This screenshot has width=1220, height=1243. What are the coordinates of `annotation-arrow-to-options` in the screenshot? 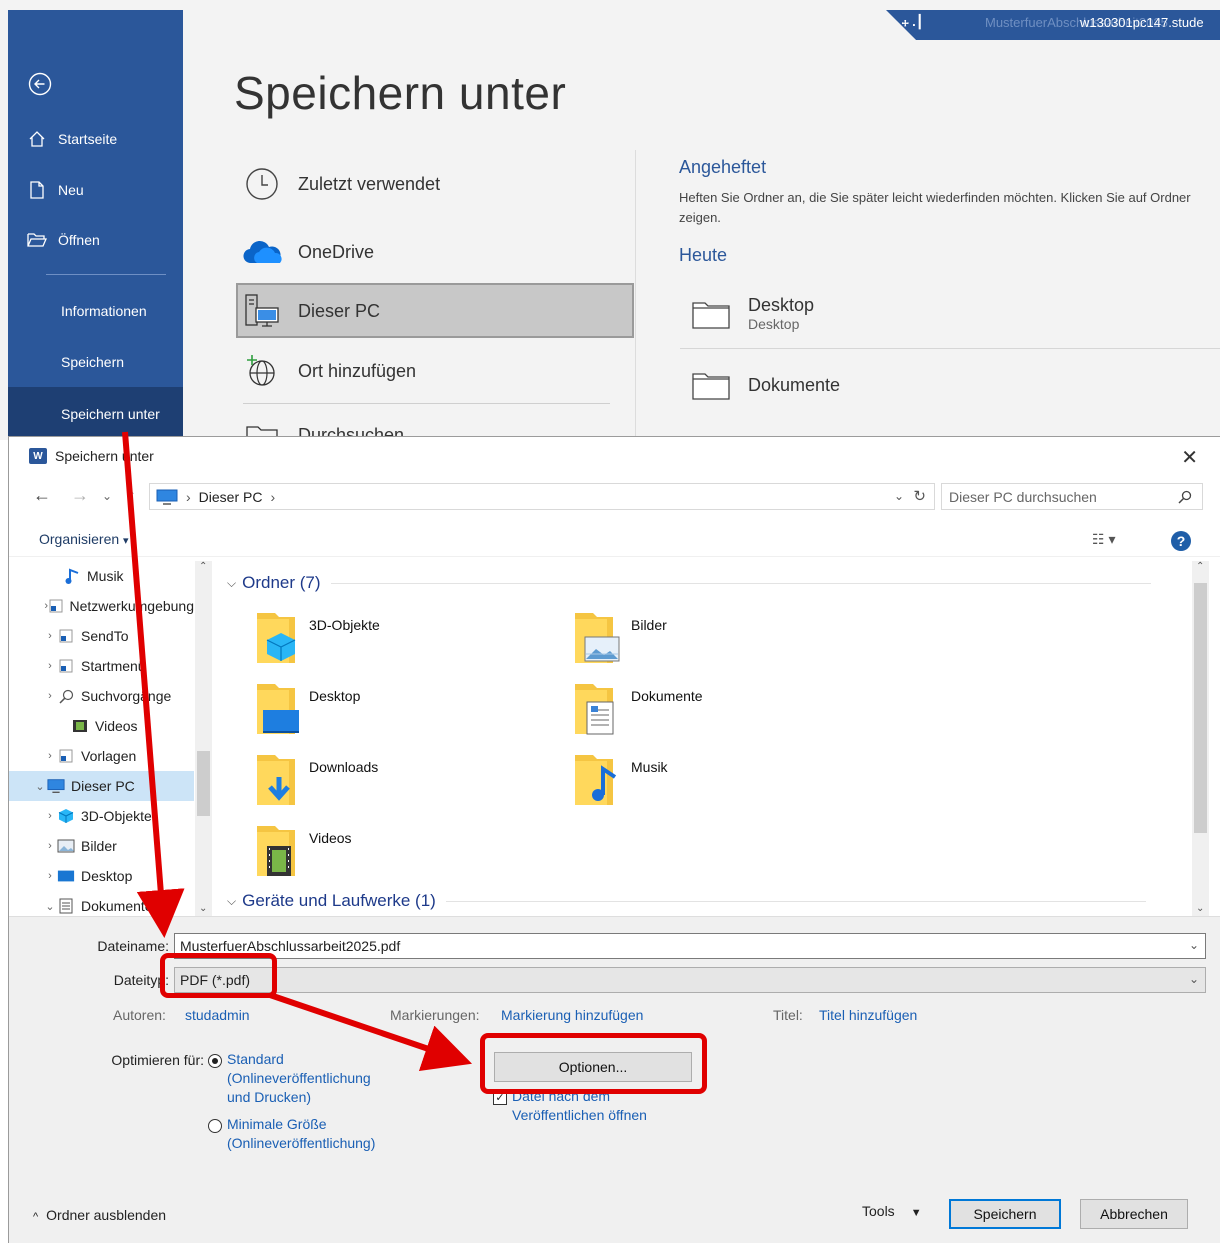 It's located at (371, 1032).